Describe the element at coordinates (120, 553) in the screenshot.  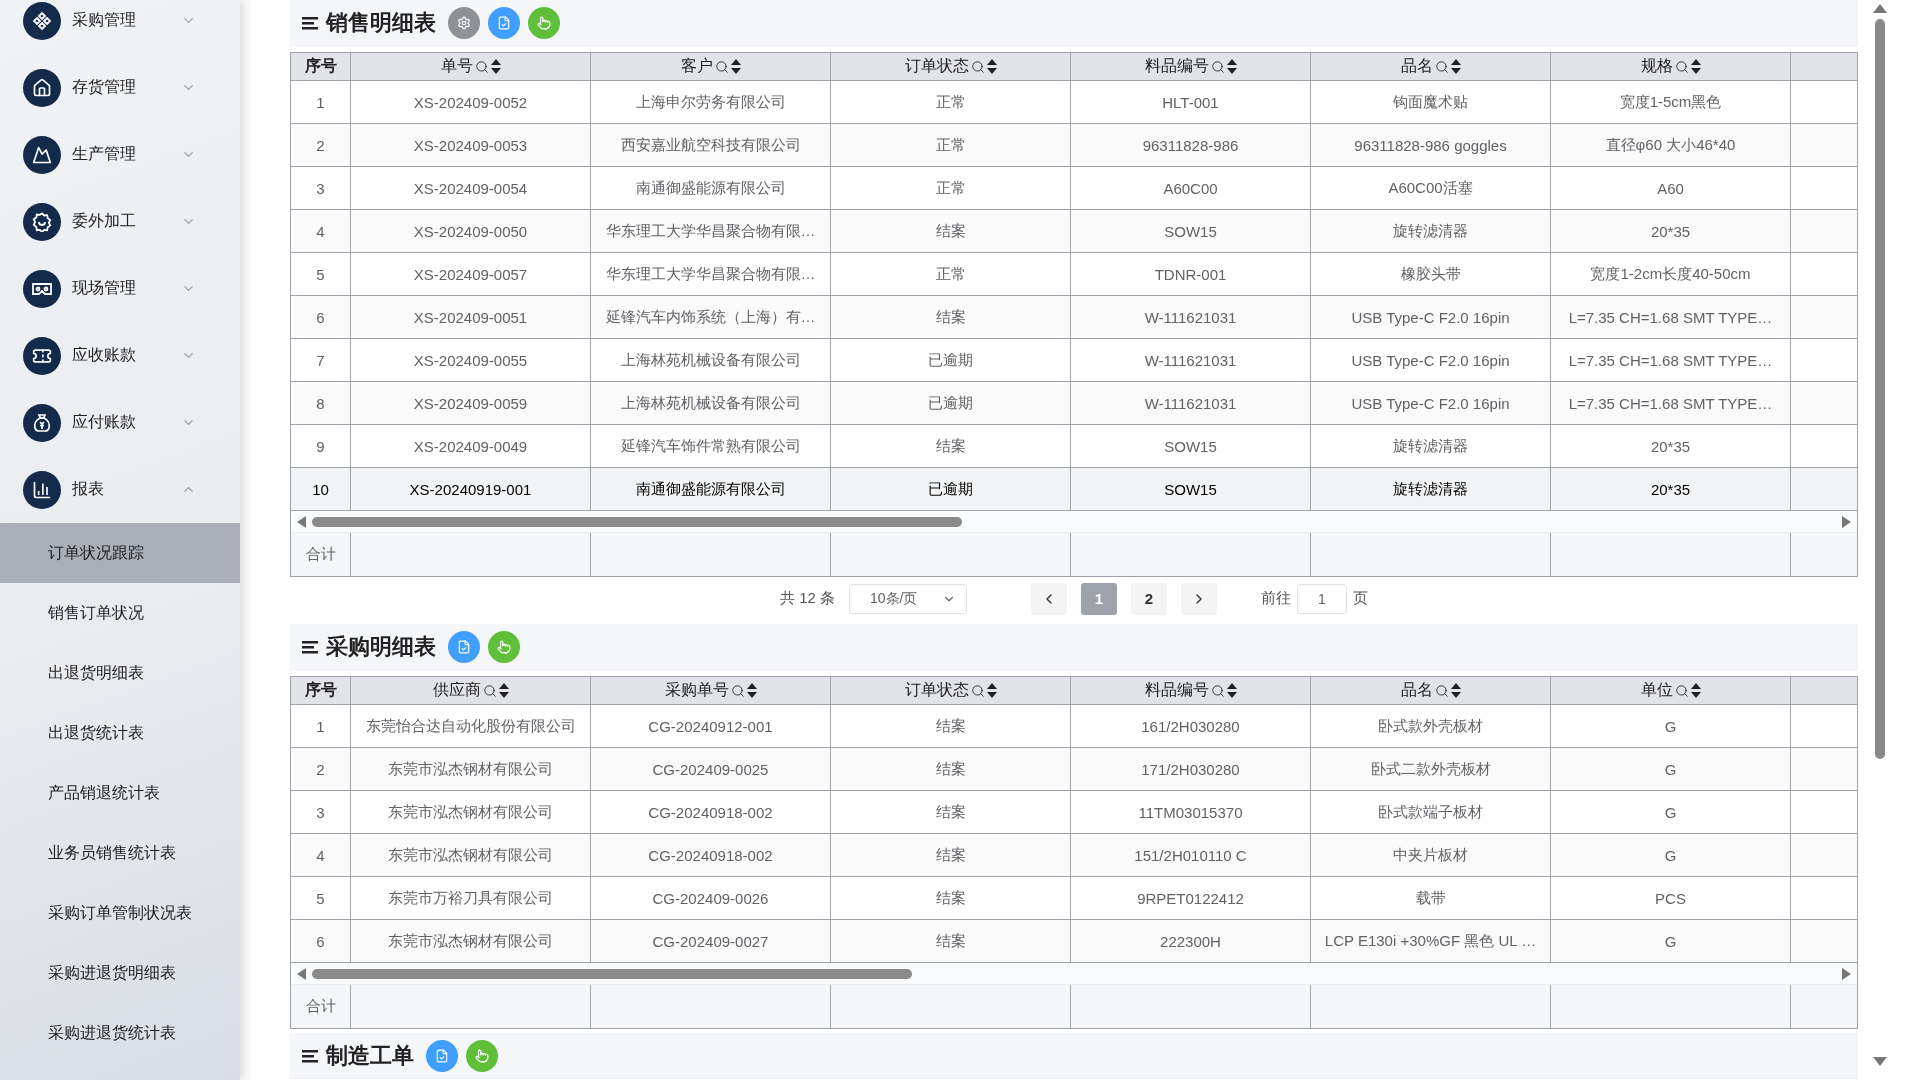
I see `submenu-item: 订单状况跟踪` at that location.